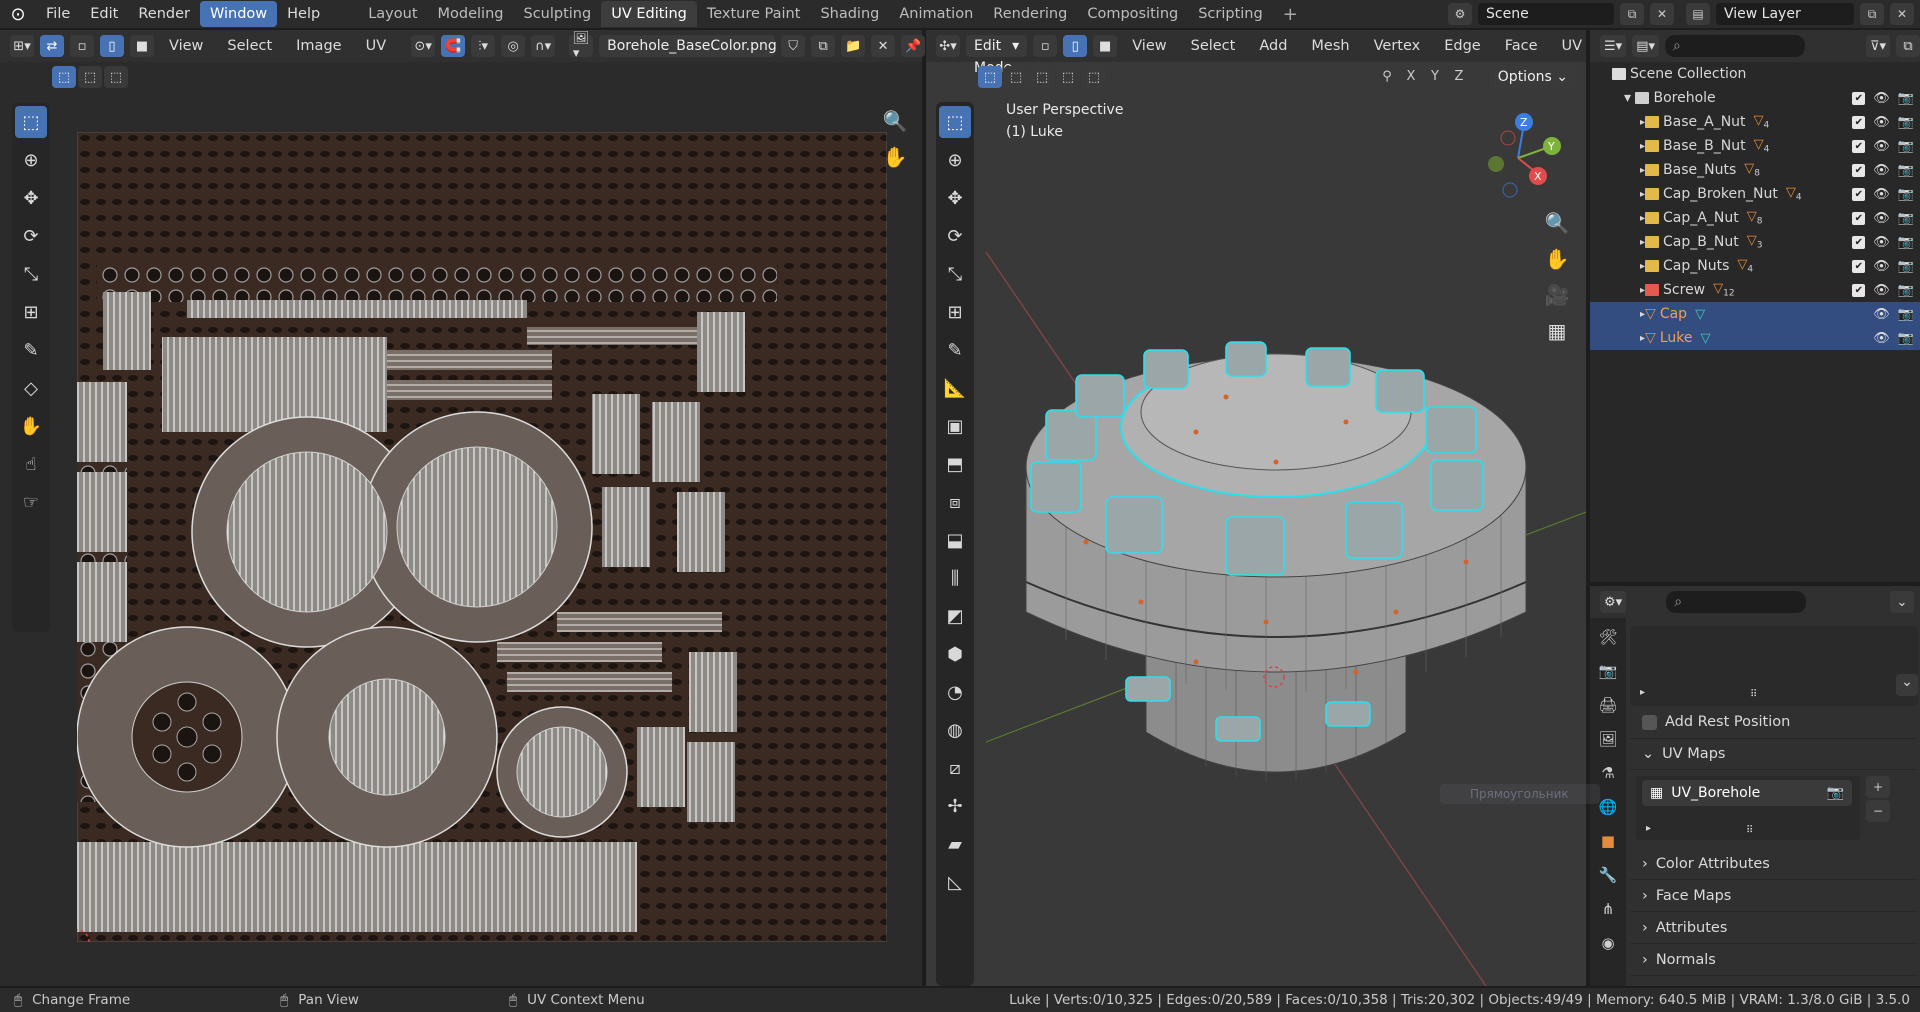 This screenshot has width=1920, height=1012. Describe the element at coordinates (1835, 793) in the screenshot. I see `render-uv-camera-icon: 📷` at that location.